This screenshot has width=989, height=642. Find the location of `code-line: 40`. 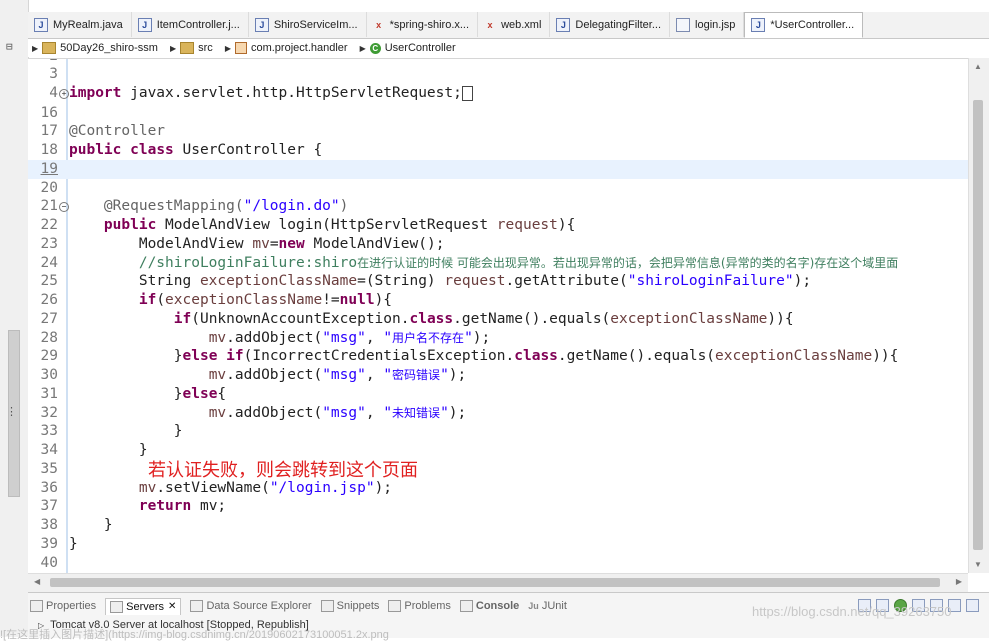

code-line: 40 is located at coordinates (49, 563).